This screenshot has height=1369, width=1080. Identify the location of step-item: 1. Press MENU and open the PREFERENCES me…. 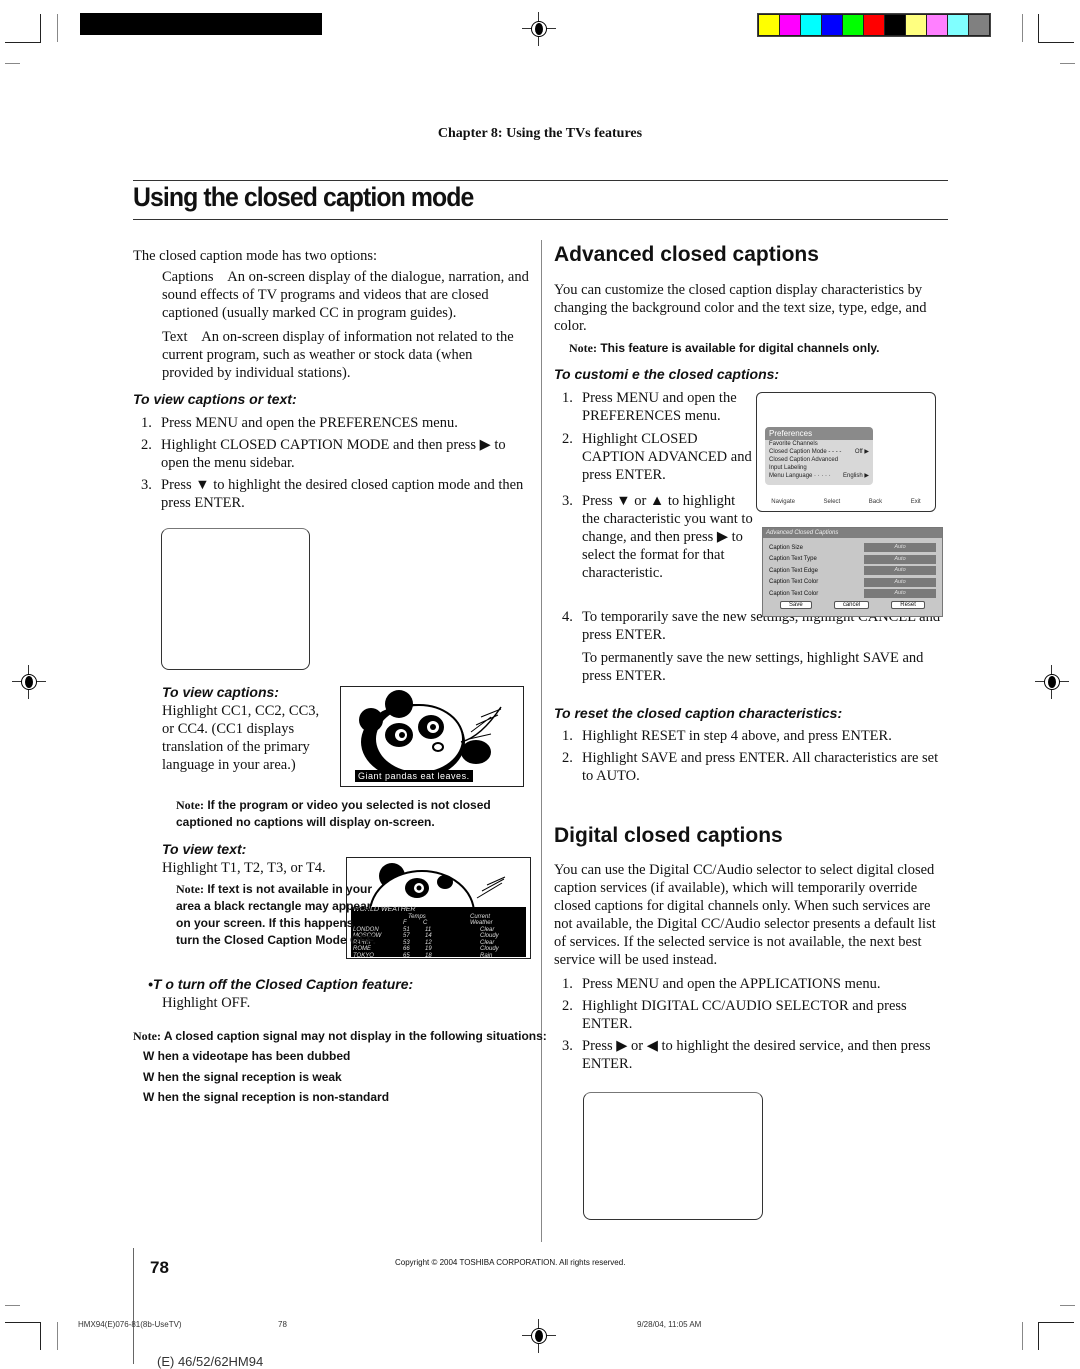
(649, 407).